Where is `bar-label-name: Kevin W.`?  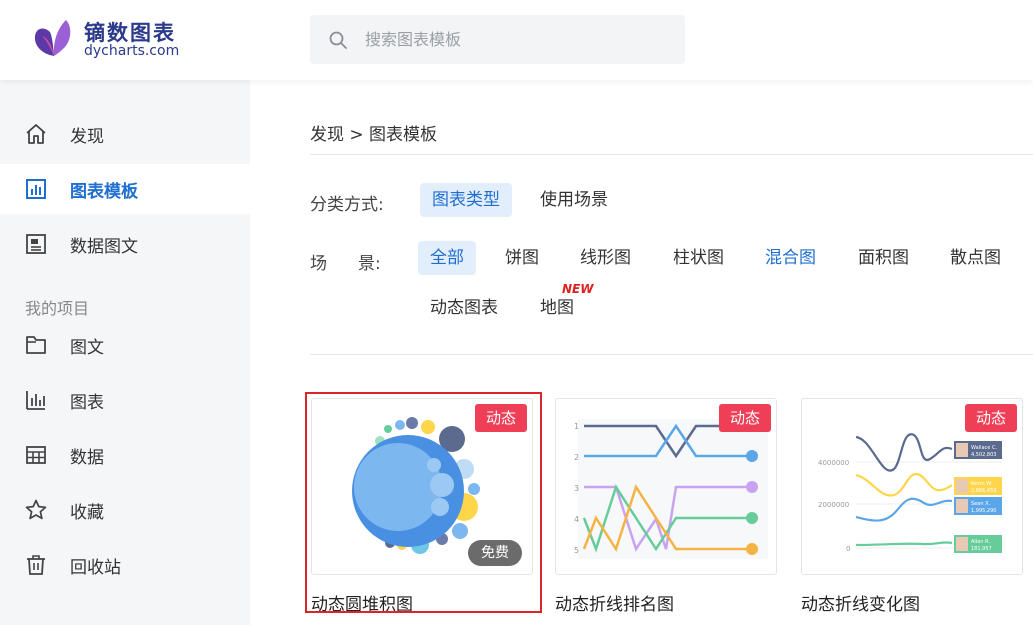 bar-label-name: Kevin W. is located at coordinates (982, 484).